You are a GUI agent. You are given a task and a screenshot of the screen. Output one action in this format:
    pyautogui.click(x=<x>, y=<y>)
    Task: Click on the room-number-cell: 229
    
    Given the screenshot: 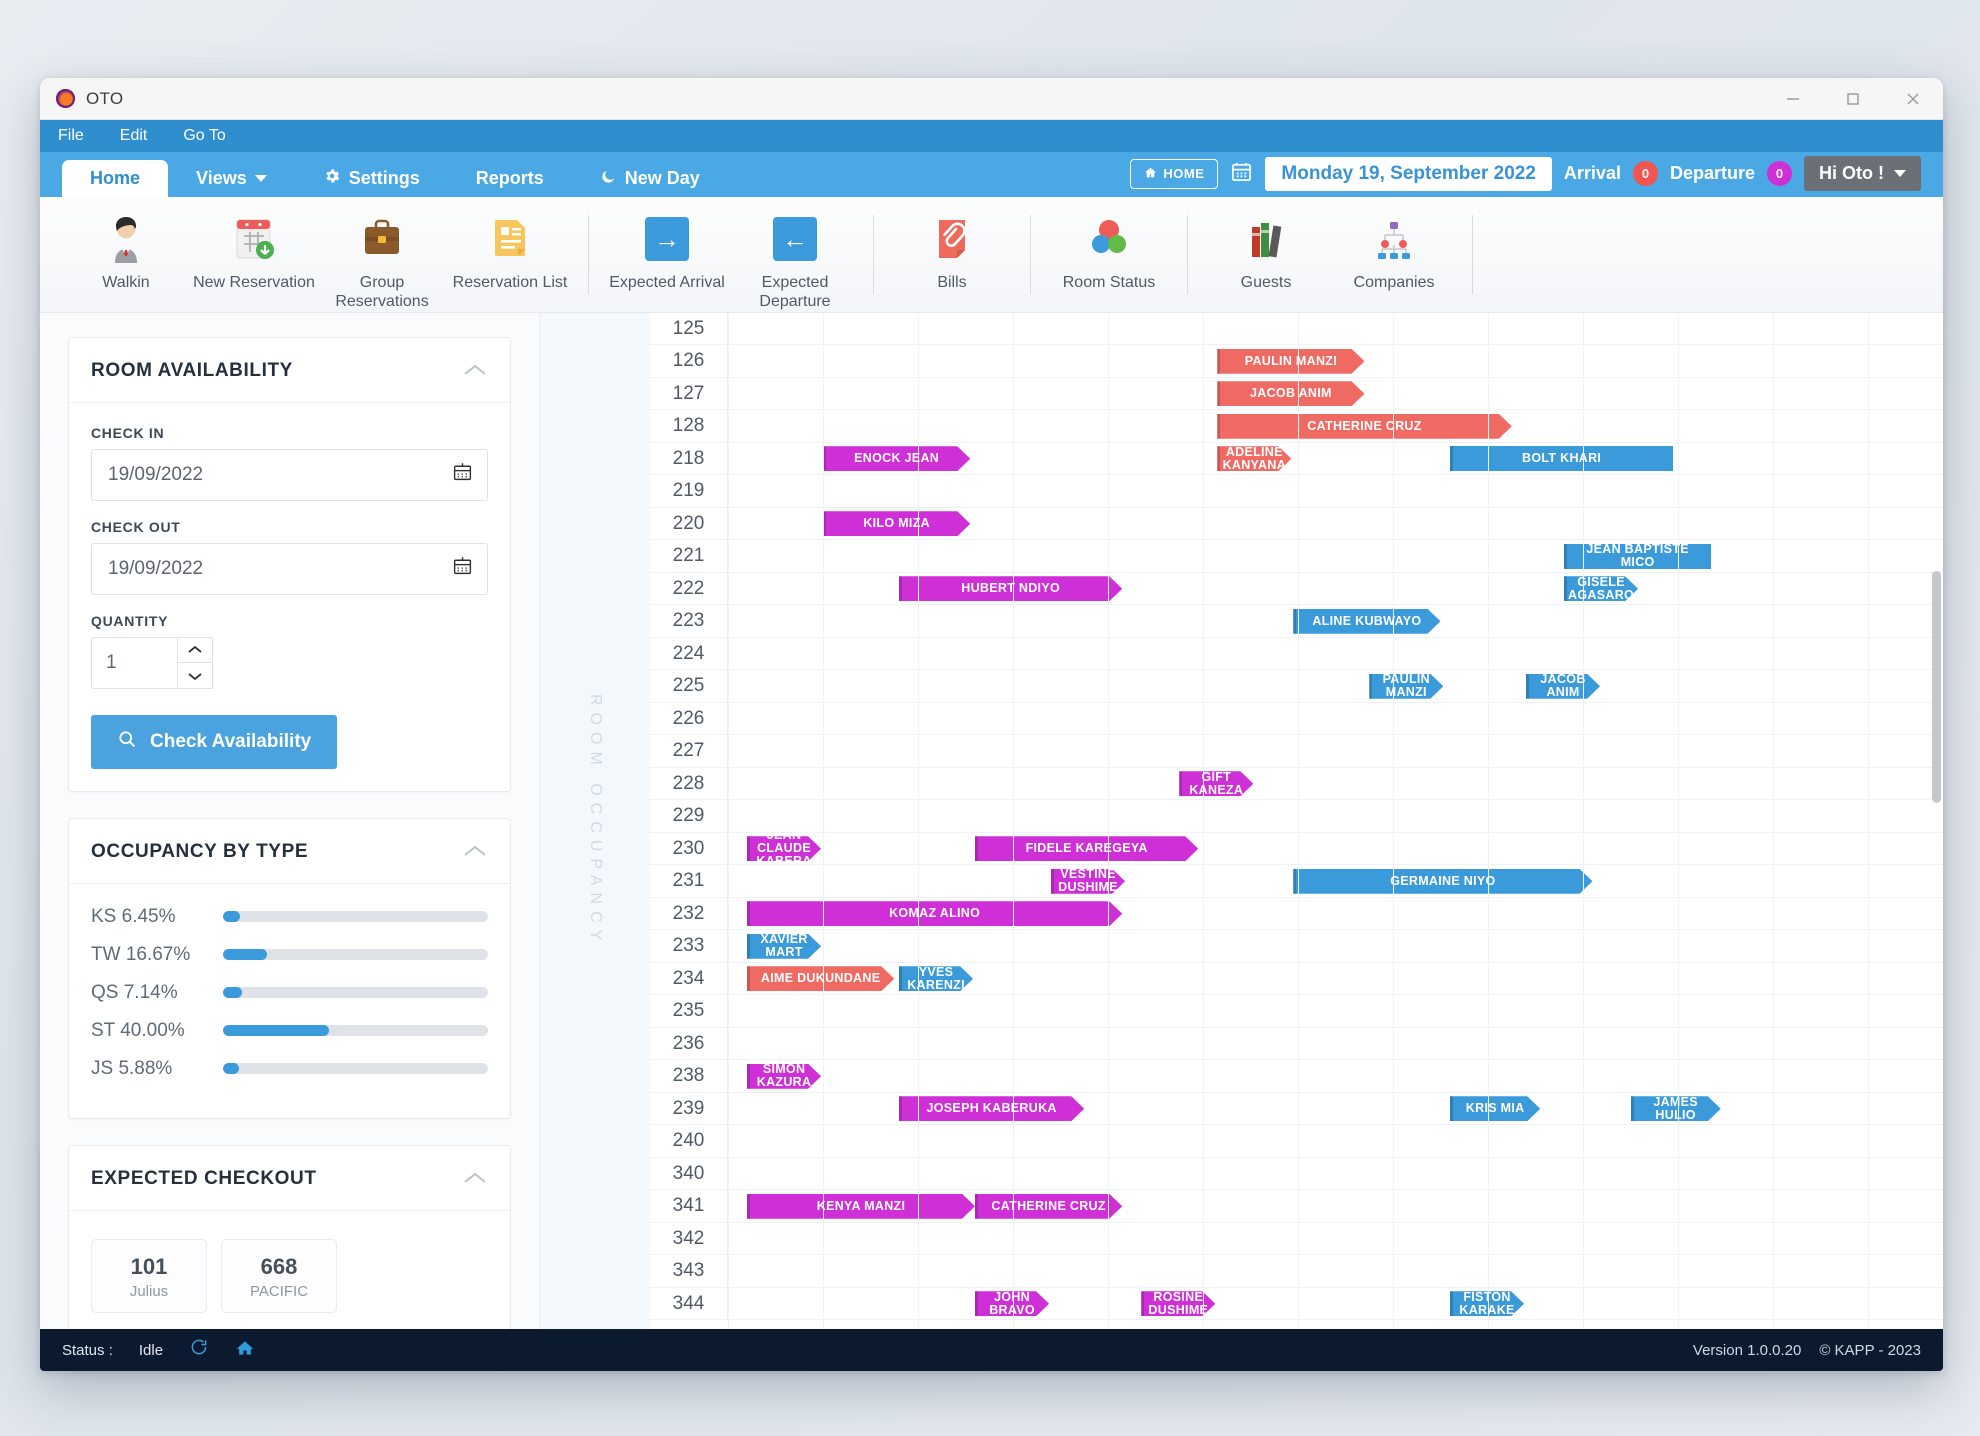 What is the action you would take?
    pyautogui.click(x=689, y=816)
    